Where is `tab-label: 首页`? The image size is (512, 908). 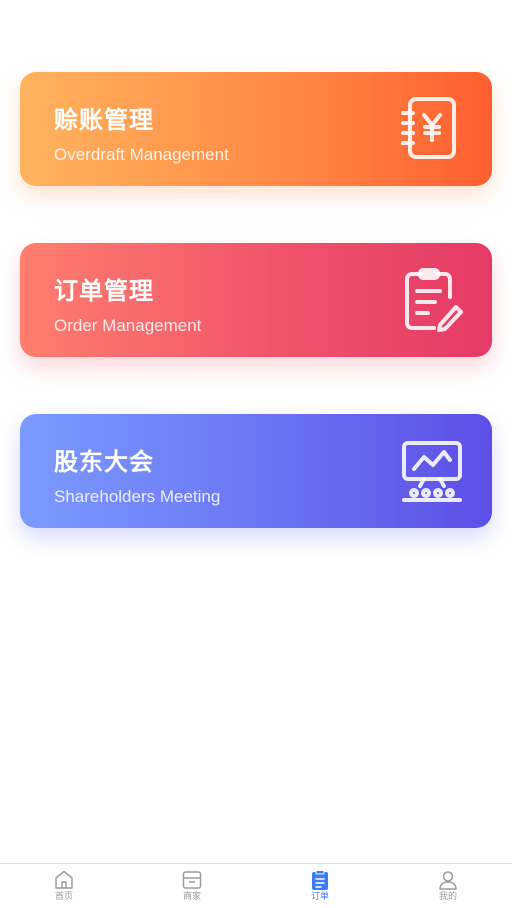 tab-label: 首页 is located at coordinates (63, 897).